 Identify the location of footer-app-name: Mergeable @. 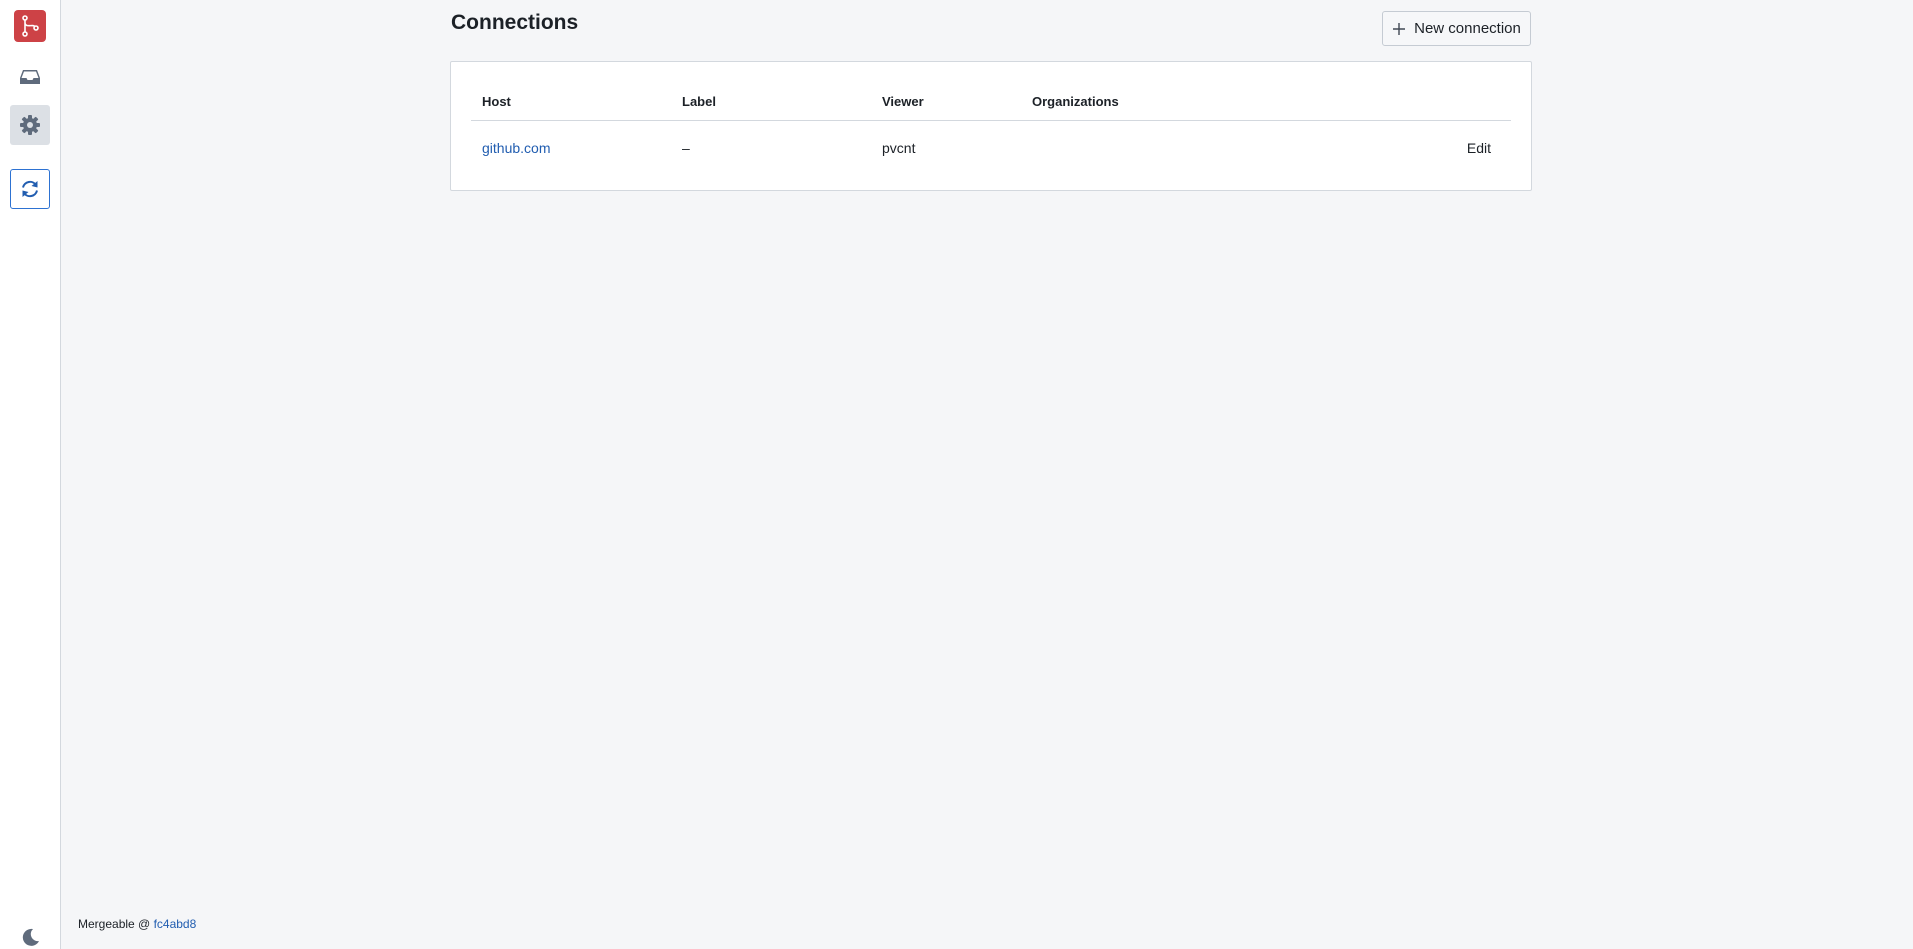
(114, 924).